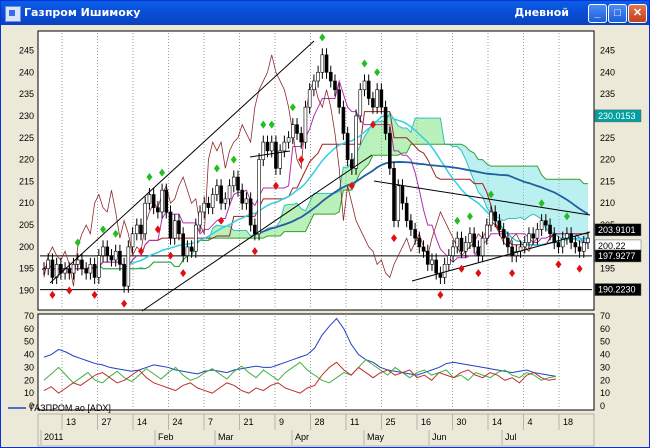 Image resolution: width=650 pixels, height=448 pixels. Describe the element at coordinates (29, 342) in the screenshot. I see `indicator-tick-label: 50` at that location.